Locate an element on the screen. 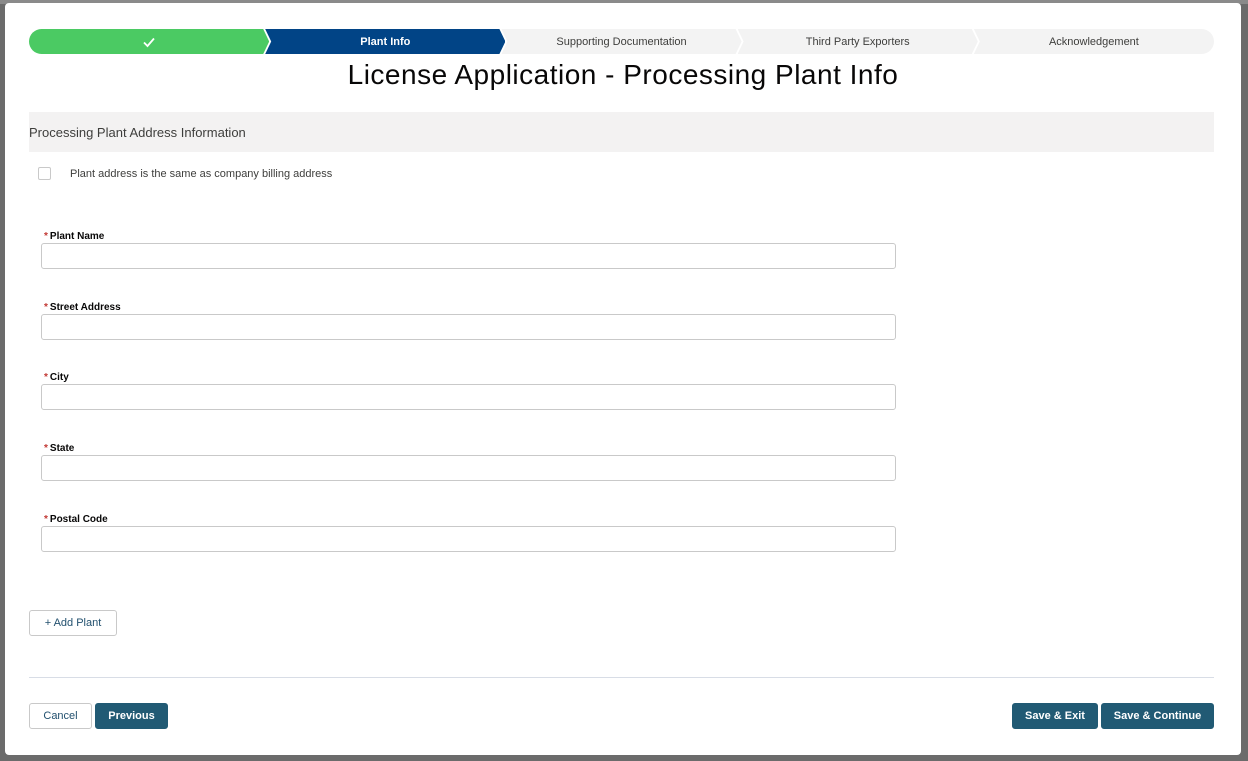 Image resolution: width=1248 pixels, height=761 pixels. path-step-label: Third Party Exporters is located at coordinates (857, 41).